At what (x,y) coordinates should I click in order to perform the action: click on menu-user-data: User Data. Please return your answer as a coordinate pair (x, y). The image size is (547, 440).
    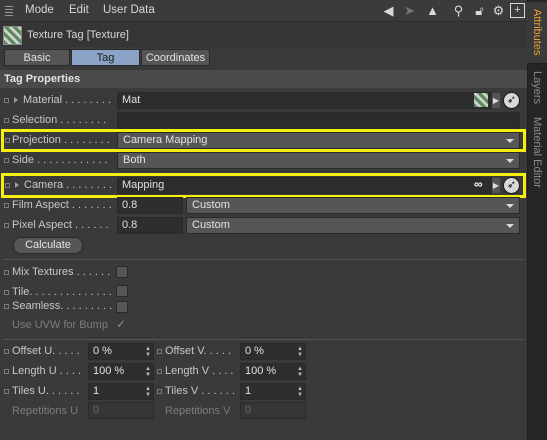
    Looking at the image, I should click on (129, 10).